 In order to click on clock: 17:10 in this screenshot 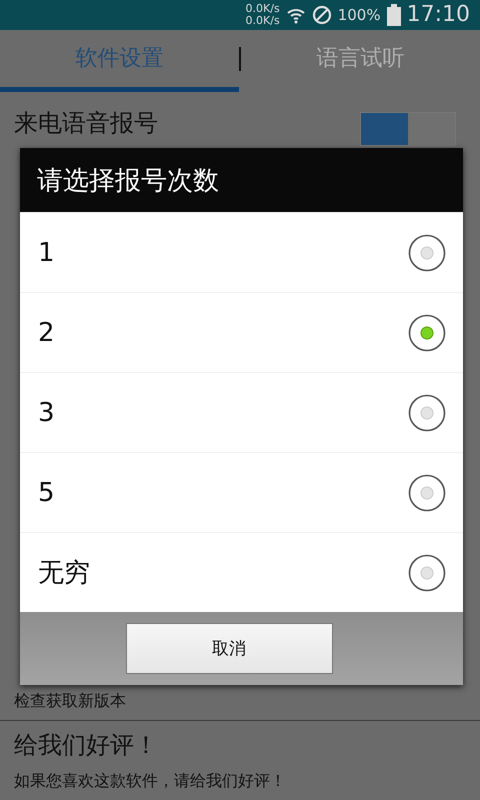, I will do `click(438, 15)`.